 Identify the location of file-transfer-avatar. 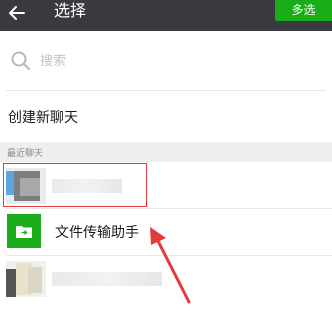
(24, 231).